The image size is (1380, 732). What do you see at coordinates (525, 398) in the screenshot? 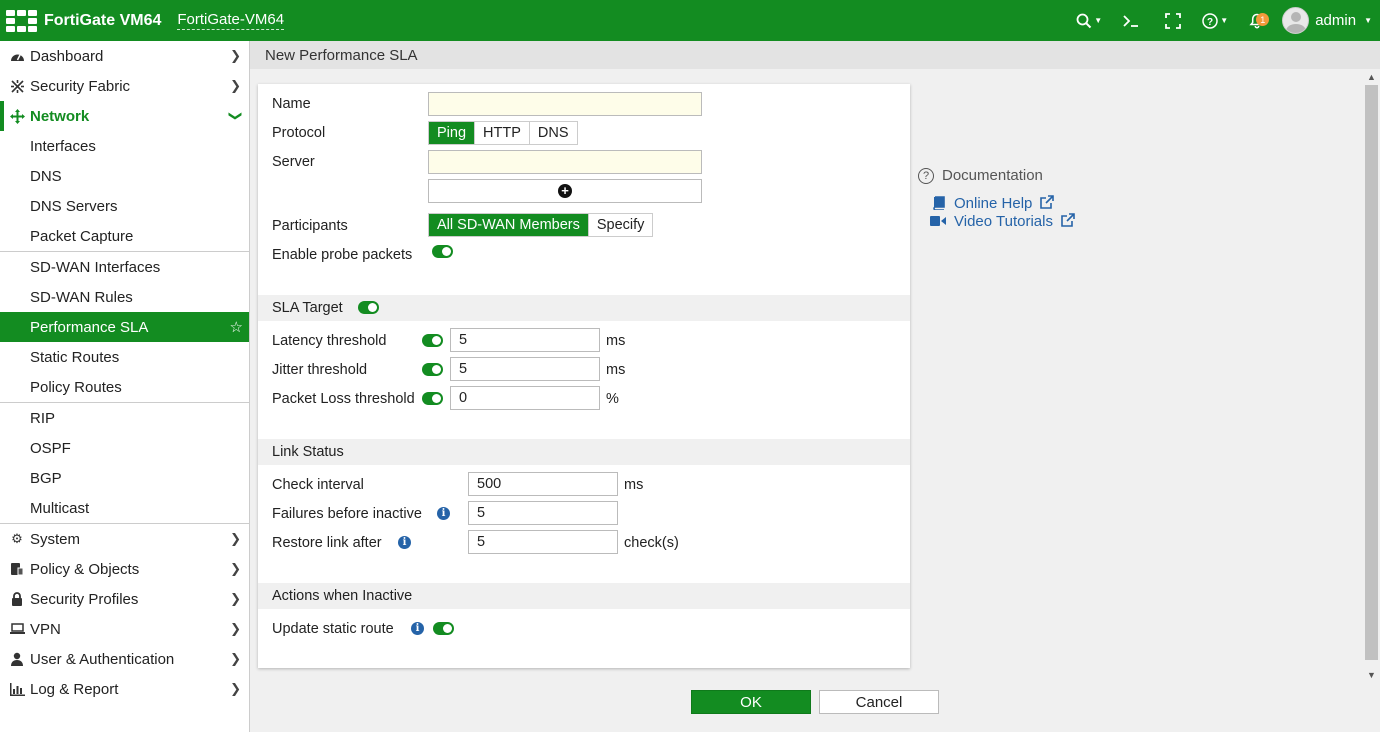
I see `packet-loss-input` at bounding box center [525, 398].